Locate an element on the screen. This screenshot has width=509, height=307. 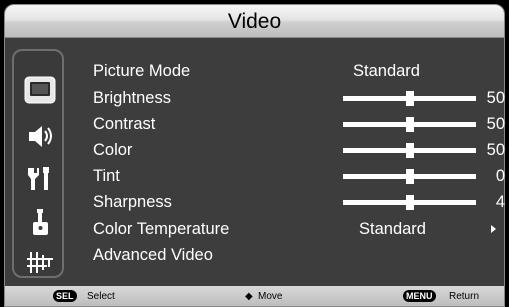
contrast-value: 50 is located at coordinates (495, 124).